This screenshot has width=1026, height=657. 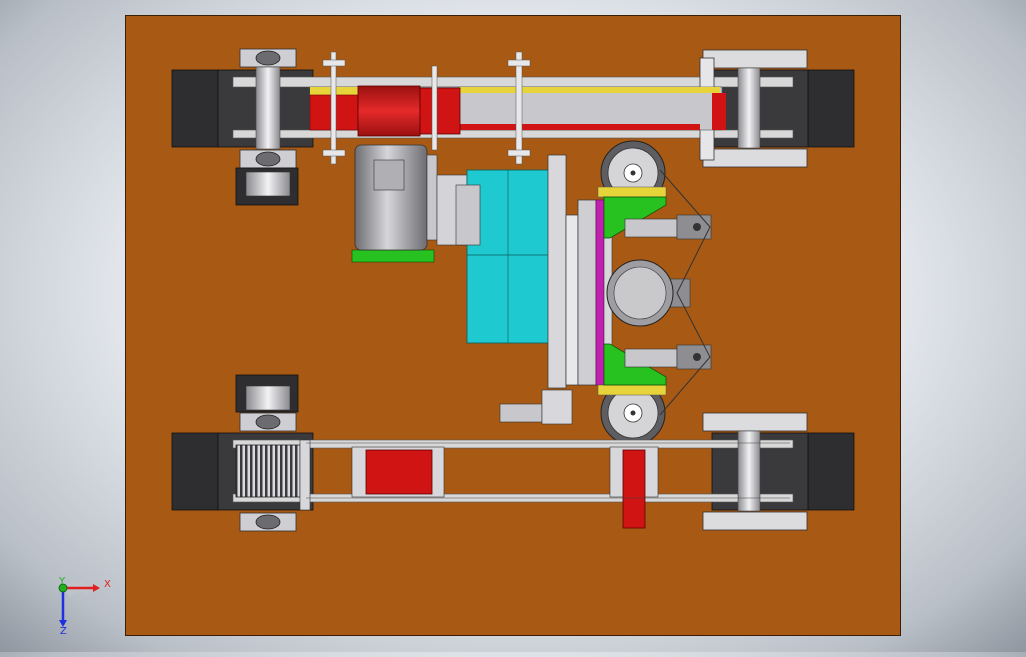 I want to click on motor-flange, so click(x=432, y=197).